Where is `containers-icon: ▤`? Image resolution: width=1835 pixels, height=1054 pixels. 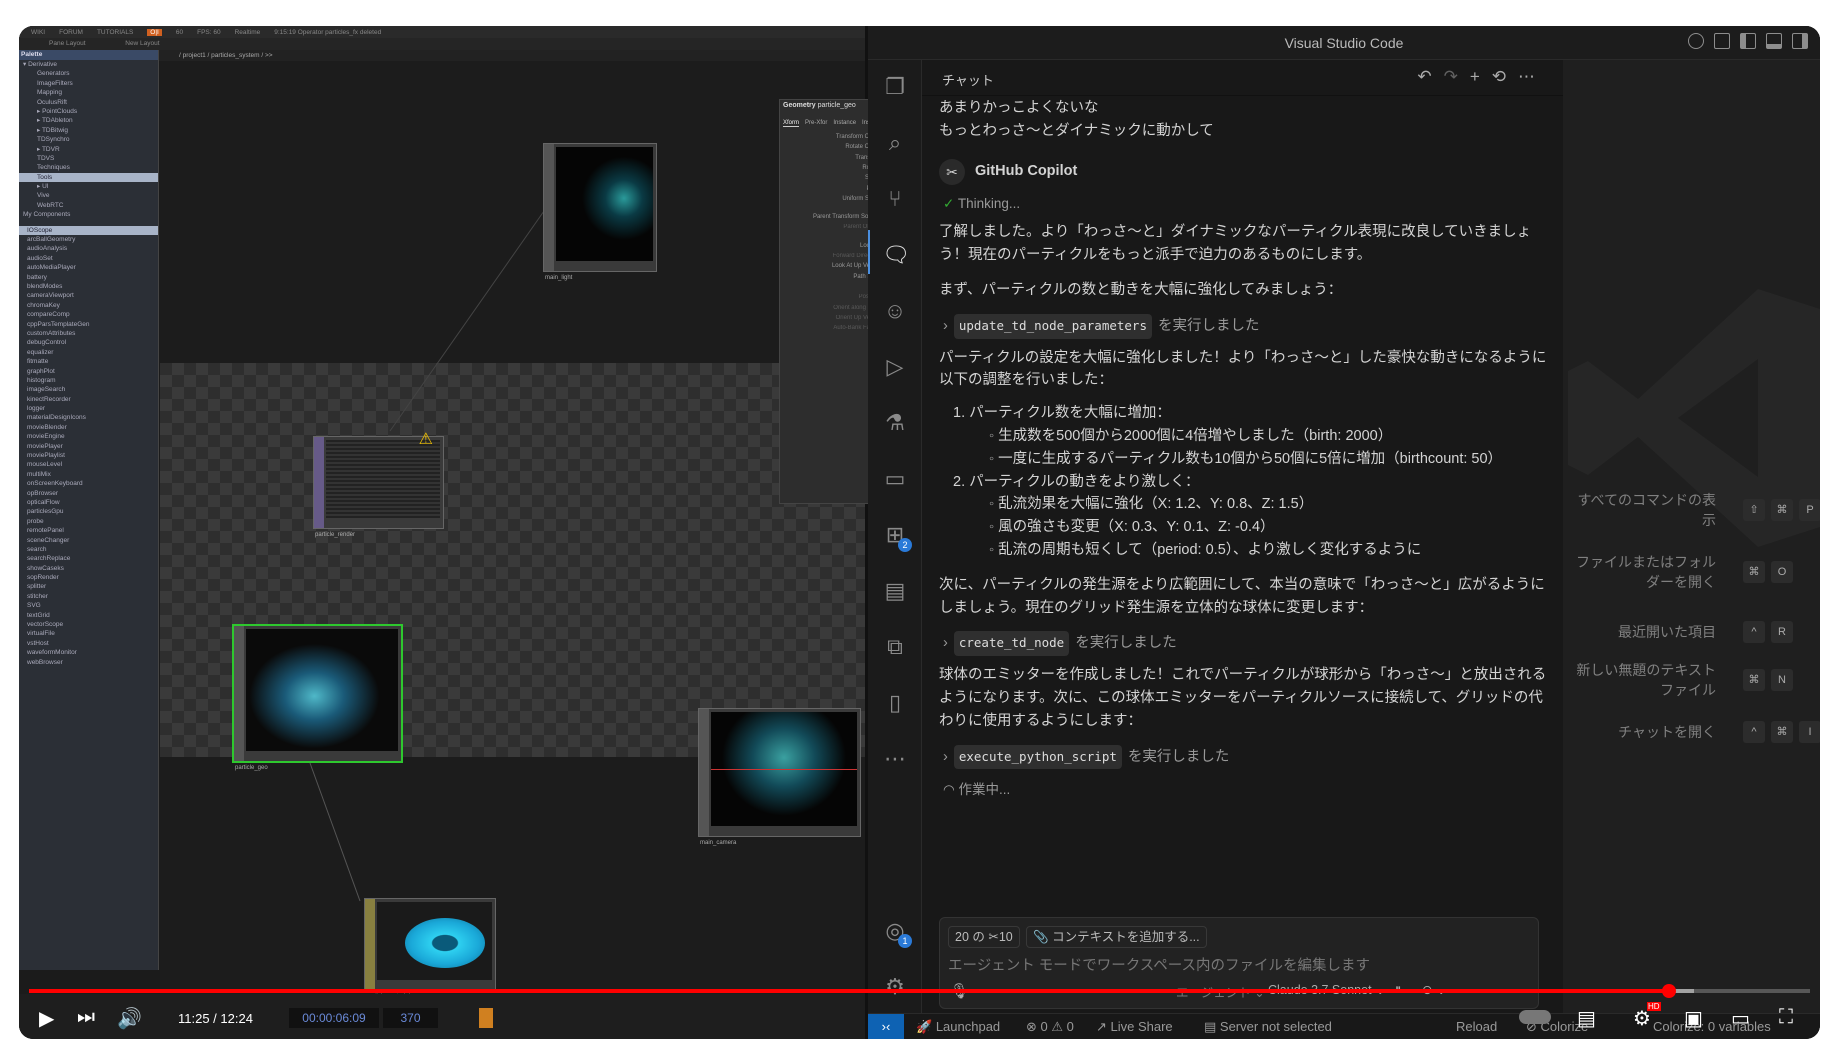
containers-icon: ▤ is located at coordinates (895, 591).